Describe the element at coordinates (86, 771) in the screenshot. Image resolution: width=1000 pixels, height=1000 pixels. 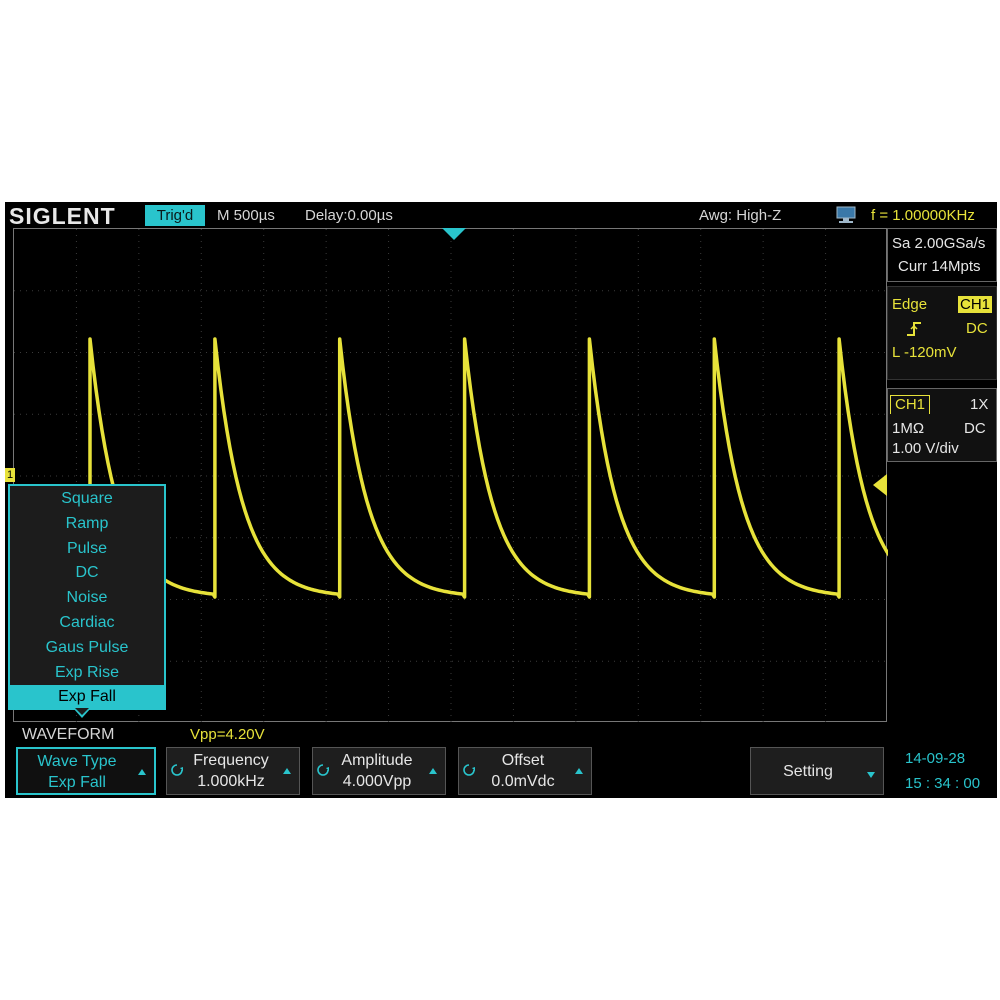
I see `wave-type-softkey: Wave Type Exp Fall` at that location.